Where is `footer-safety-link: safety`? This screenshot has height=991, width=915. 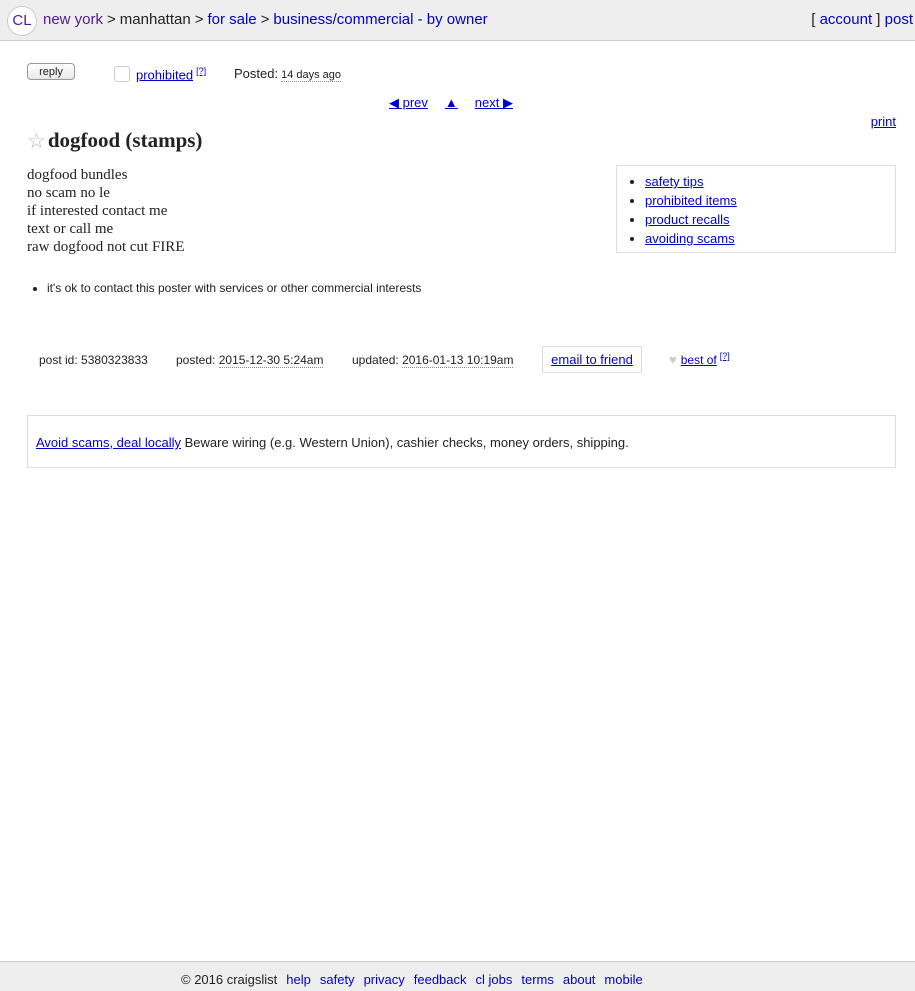 footer-safety-link: safety is located at coordinates (337, 979).